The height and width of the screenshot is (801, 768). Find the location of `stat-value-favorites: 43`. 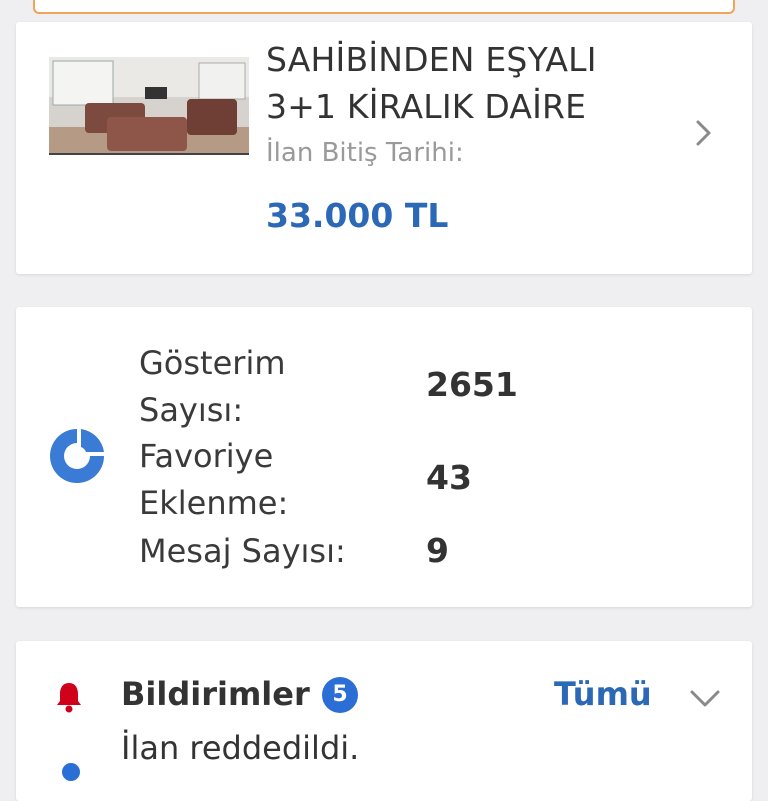

stat-value-favorites: 43 is located at coordinates (449, 477).